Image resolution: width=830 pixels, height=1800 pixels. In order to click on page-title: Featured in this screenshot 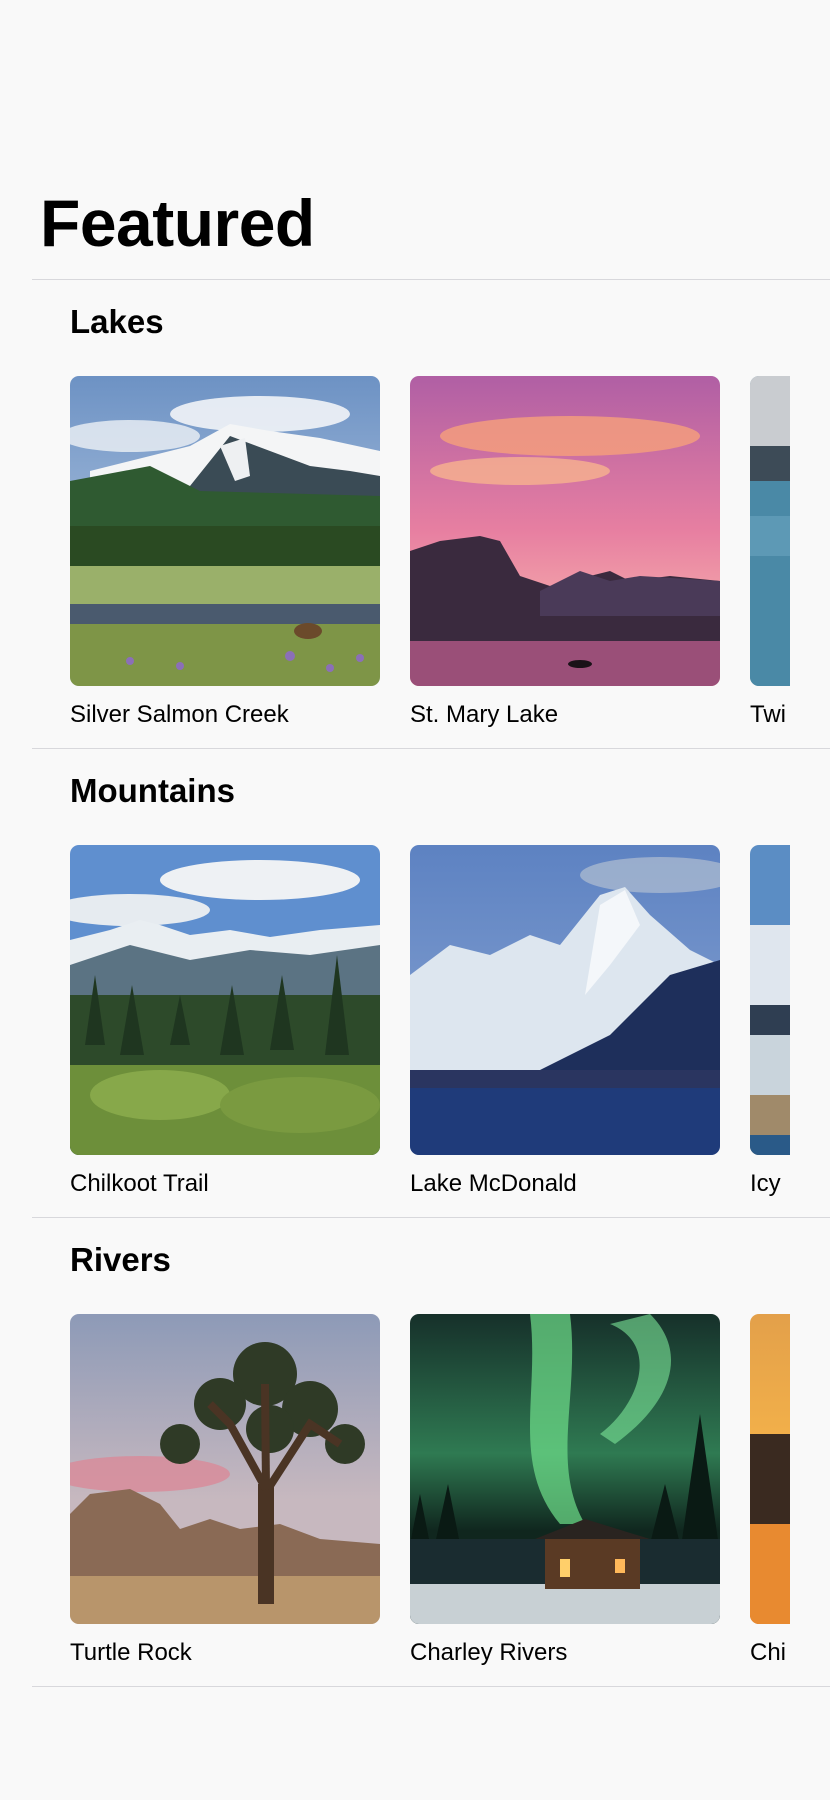, I will do `click(177, 223)`.